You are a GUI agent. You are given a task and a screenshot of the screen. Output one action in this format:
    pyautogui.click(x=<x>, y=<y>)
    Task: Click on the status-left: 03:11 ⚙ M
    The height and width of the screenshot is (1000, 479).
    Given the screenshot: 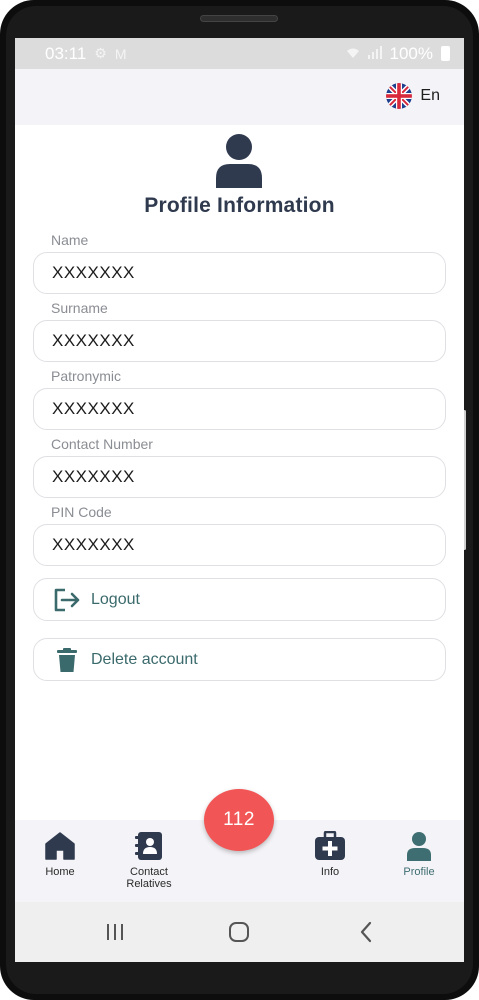 What is the action you would take?
    pyautogui.click(x=86, y=54)
    